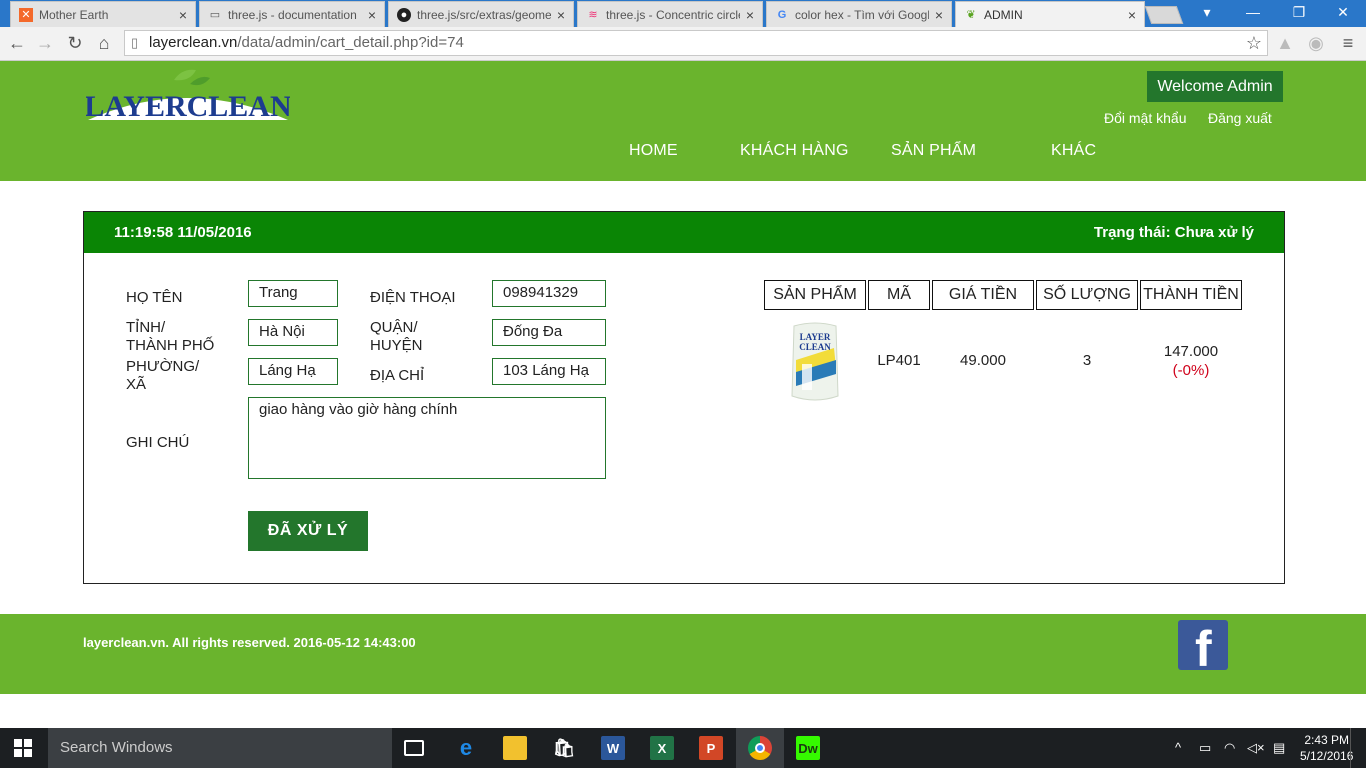 Image resolution: width=1366 pixels, height=768 pixels. I want to click on order-status: Trạng thái: Chưa xử lý, so click(1173, 232).